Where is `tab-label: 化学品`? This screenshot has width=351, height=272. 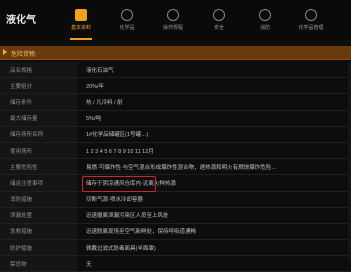 tab-label: 化学品 is located at coordinates (127, 28).